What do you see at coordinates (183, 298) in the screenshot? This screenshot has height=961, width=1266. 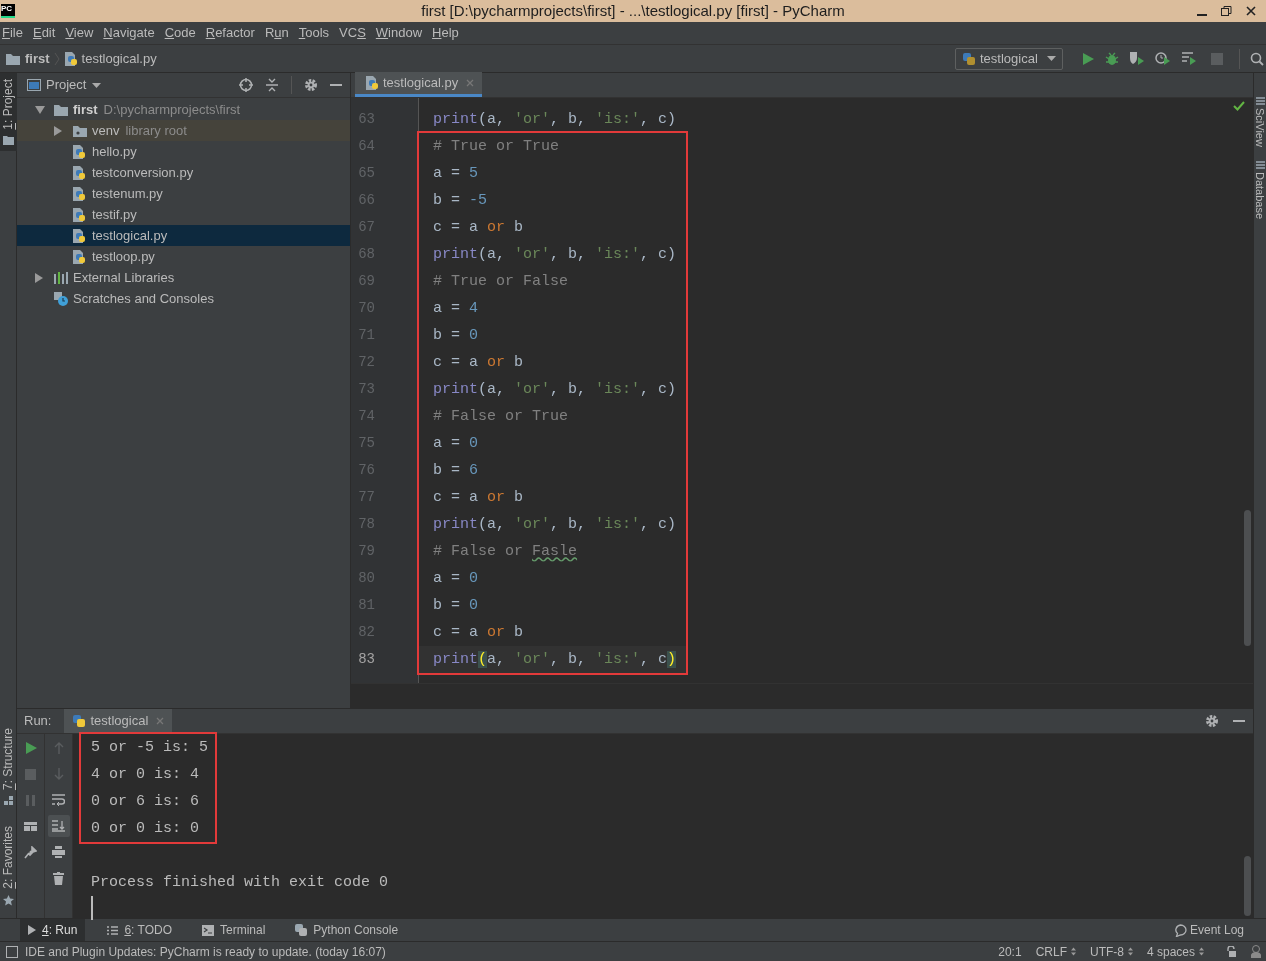 I see `tree-item: Scratches and Consoles` at bounding box center [183, 298].